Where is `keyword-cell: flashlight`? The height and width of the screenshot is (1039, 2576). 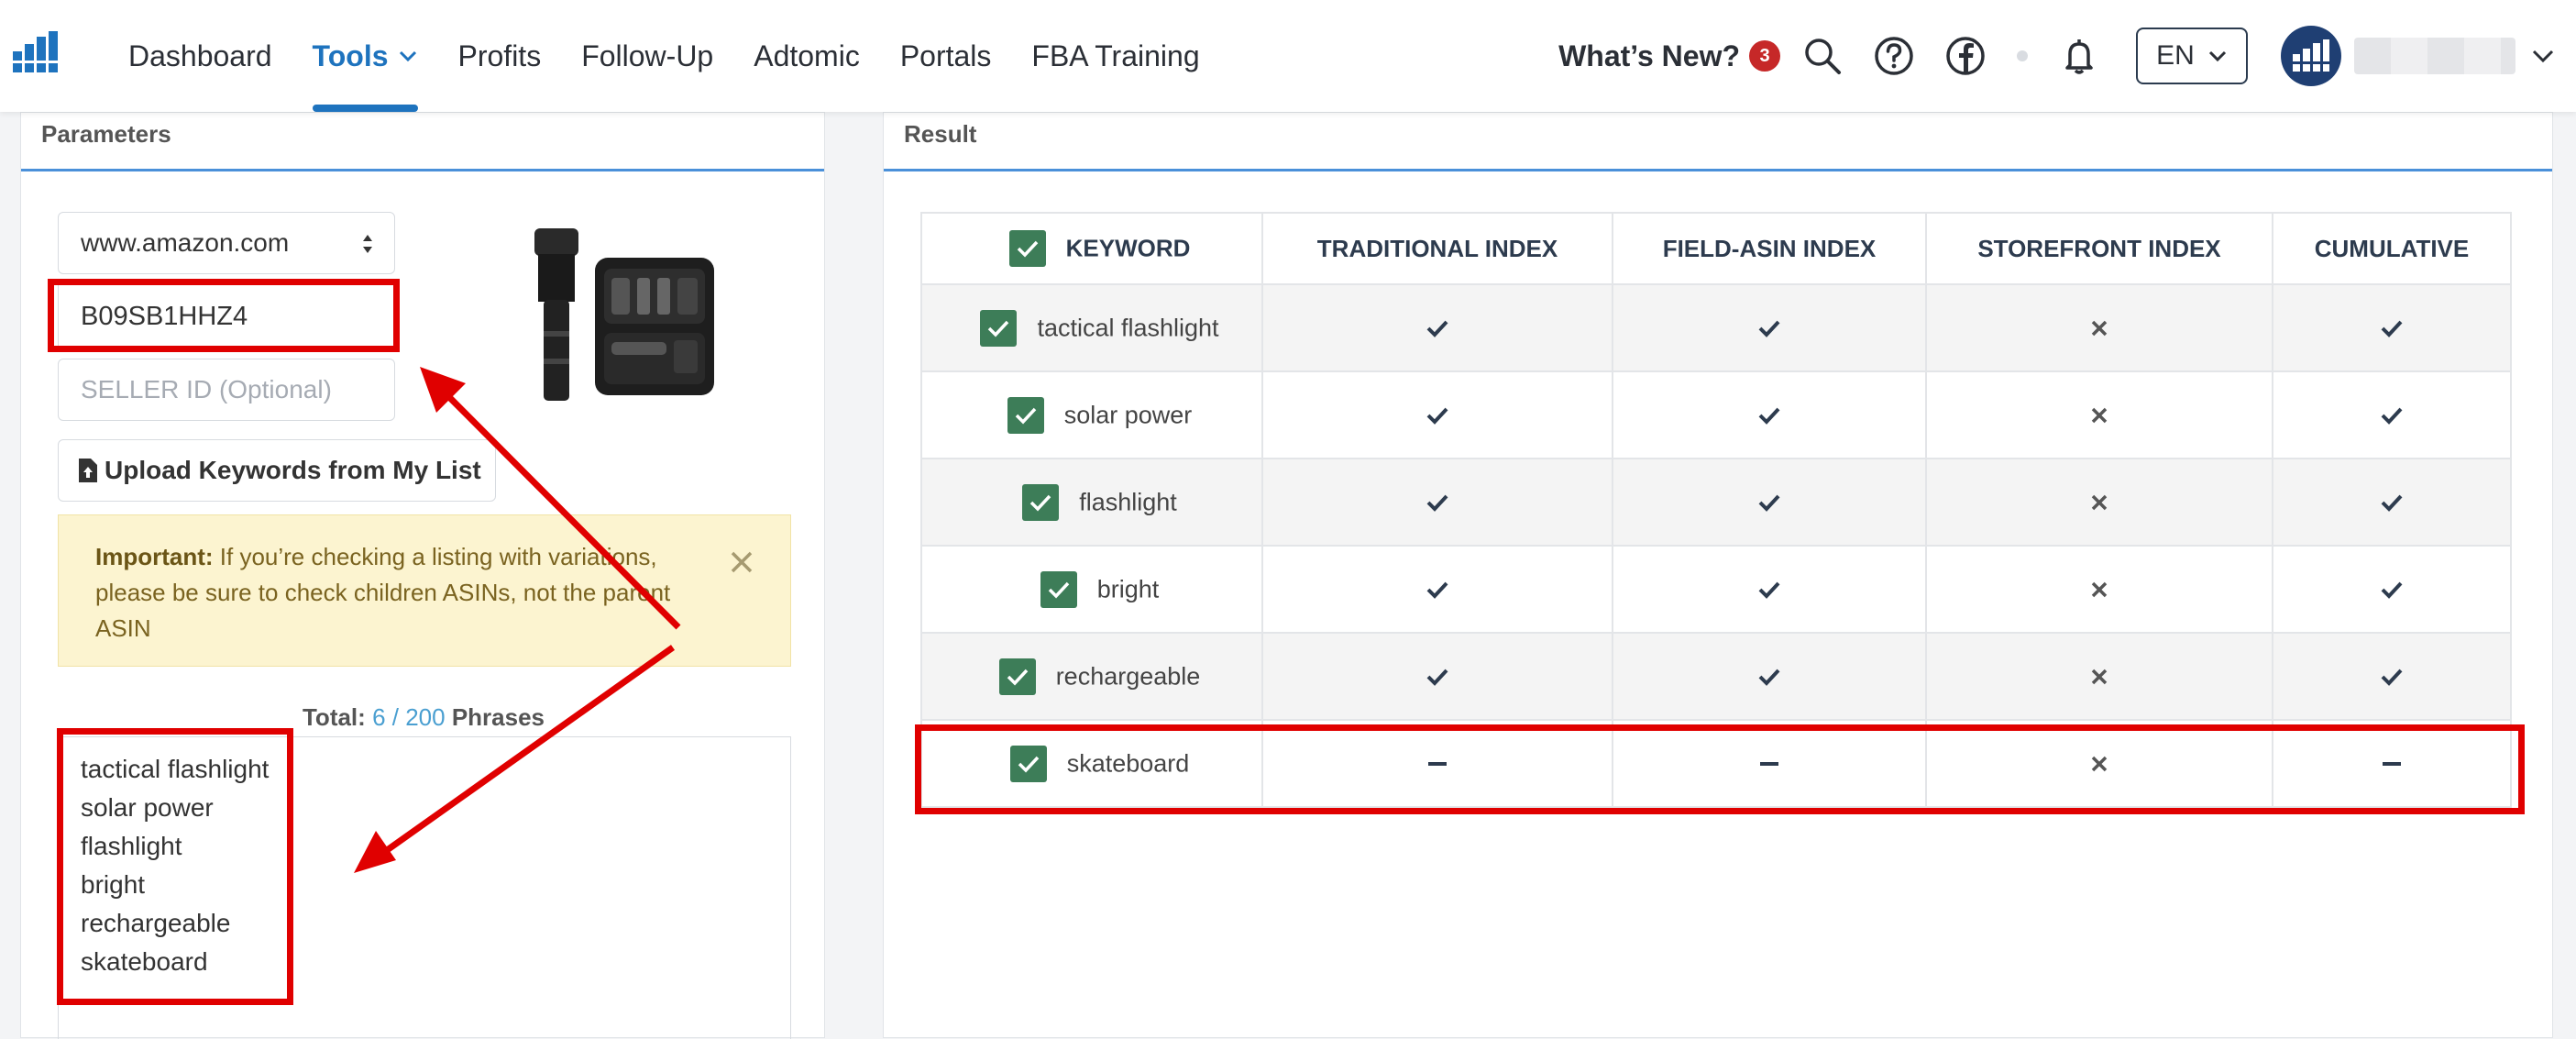
keyword-cell: flashlight is located at coordinates (1091, 502).